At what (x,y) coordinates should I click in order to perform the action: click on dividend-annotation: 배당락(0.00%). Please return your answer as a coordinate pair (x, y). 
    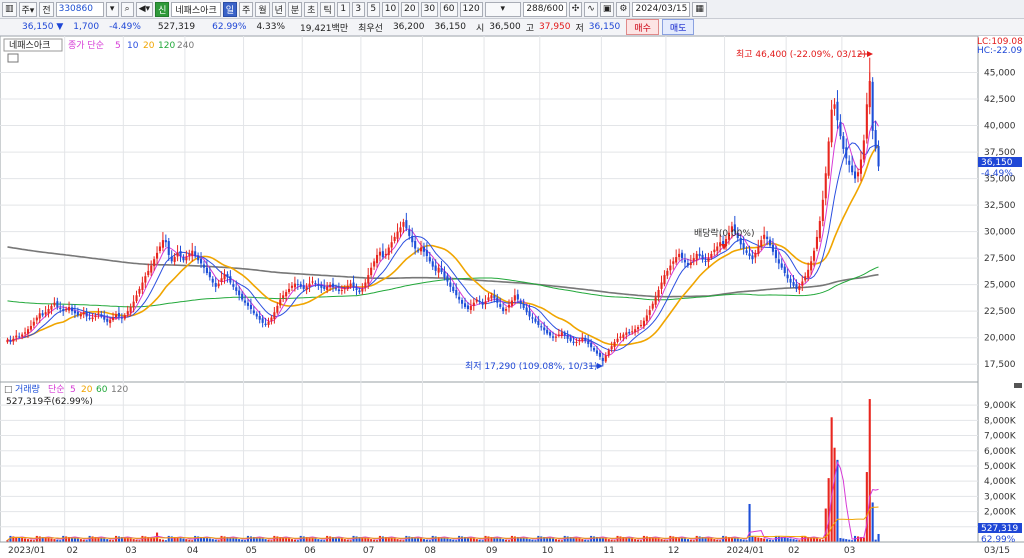
    Looking at the image, I should click on (724, 233).